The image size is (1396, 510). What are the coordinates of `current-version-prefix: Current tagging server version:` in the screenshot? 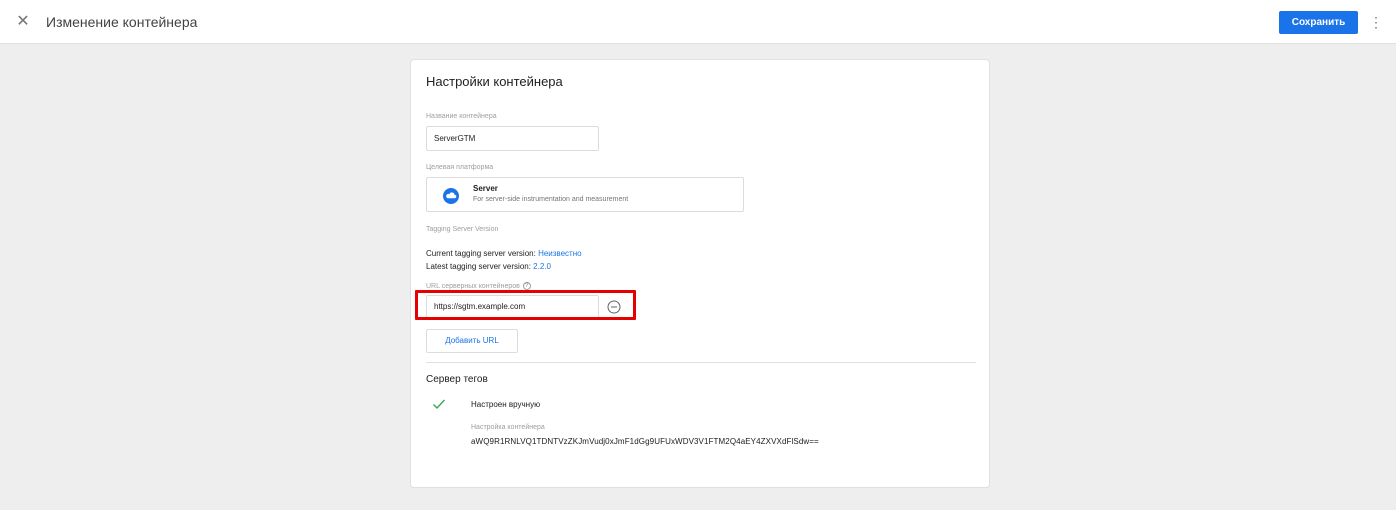 It's located at (482, 253).